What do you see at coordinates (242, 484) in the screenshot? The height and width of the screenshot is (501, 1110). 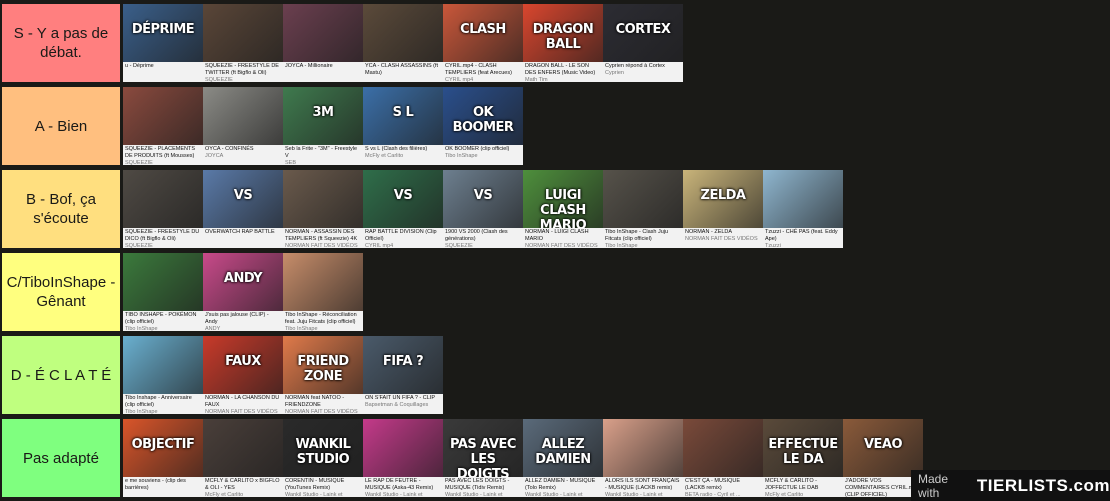 I see `video-title: MCFLY & CARLITO x BIGFLO & OLI - YES` at bounding box center [242, 484].